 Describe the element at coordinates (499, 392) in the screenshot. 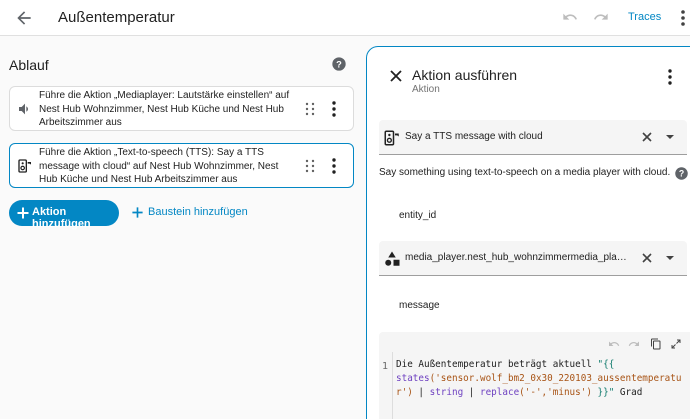

I see `code-filter: replace` at that location.